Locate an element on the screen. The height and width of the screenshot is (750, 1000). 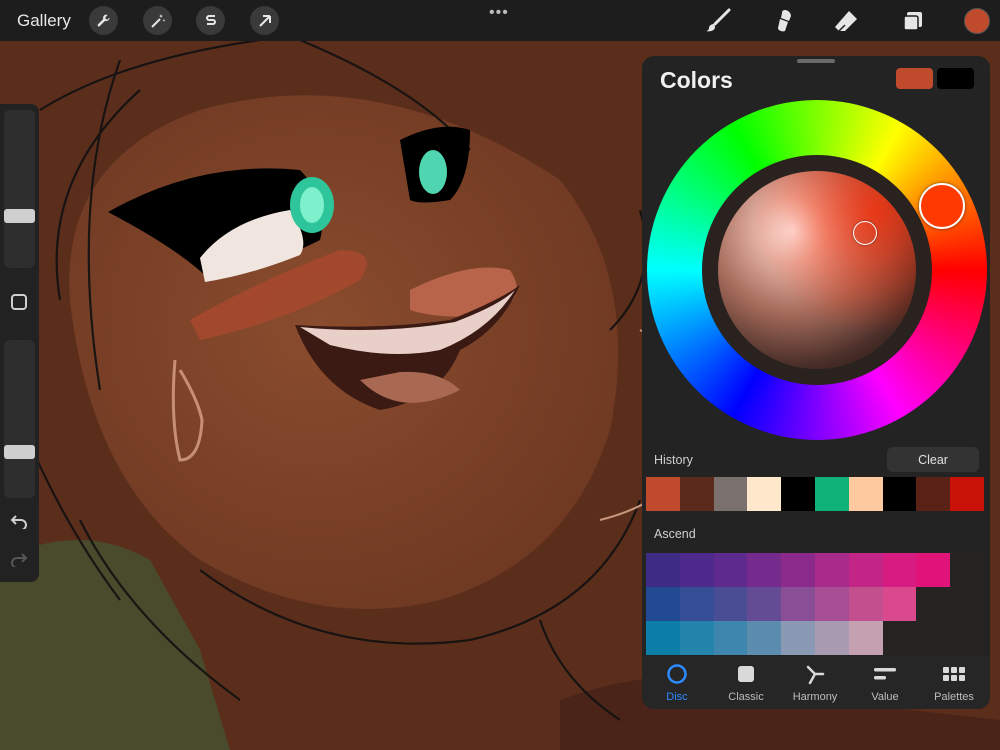
wrench-icon is located at coordinates (103, 20).